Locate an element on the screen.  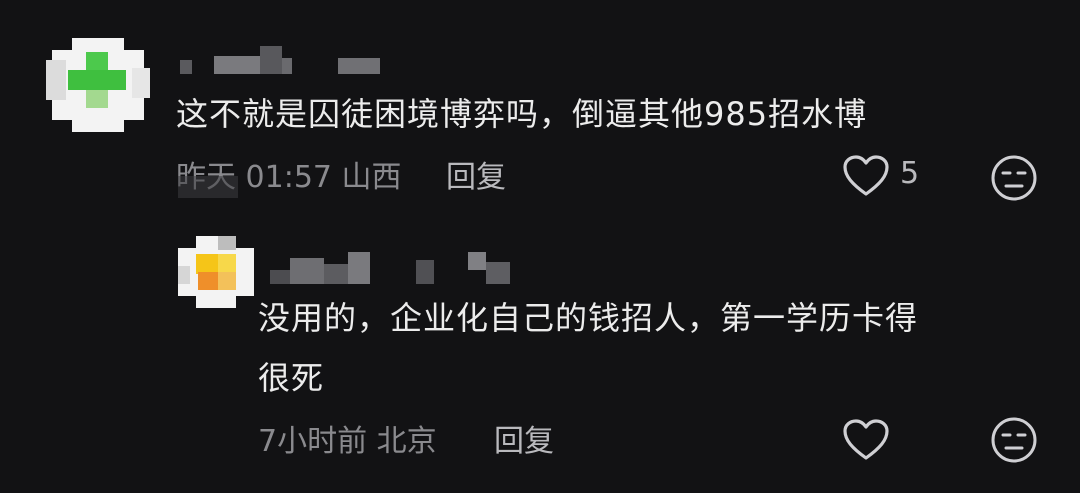
timestamp: 7小时前 is located at coordinates (313, 441).